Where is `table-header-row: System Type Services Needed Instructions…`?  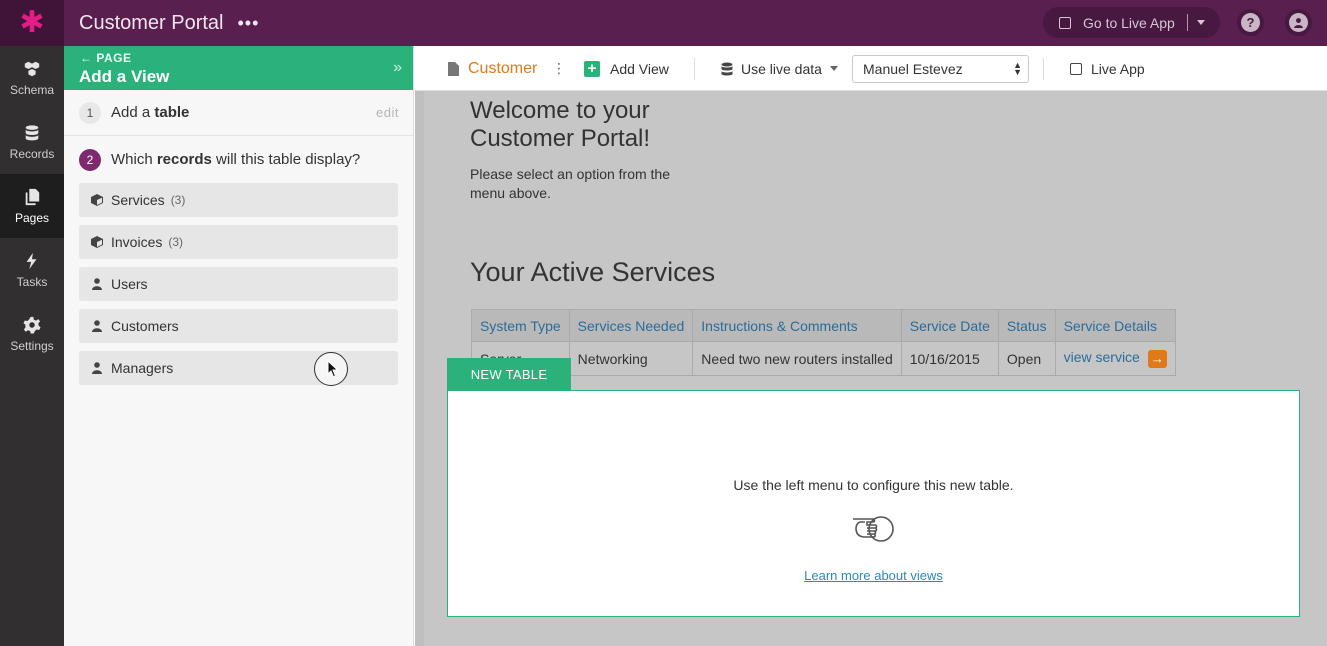 table-header-row: System Type Services Needed Instructions… is located at coordinates (823, 325).